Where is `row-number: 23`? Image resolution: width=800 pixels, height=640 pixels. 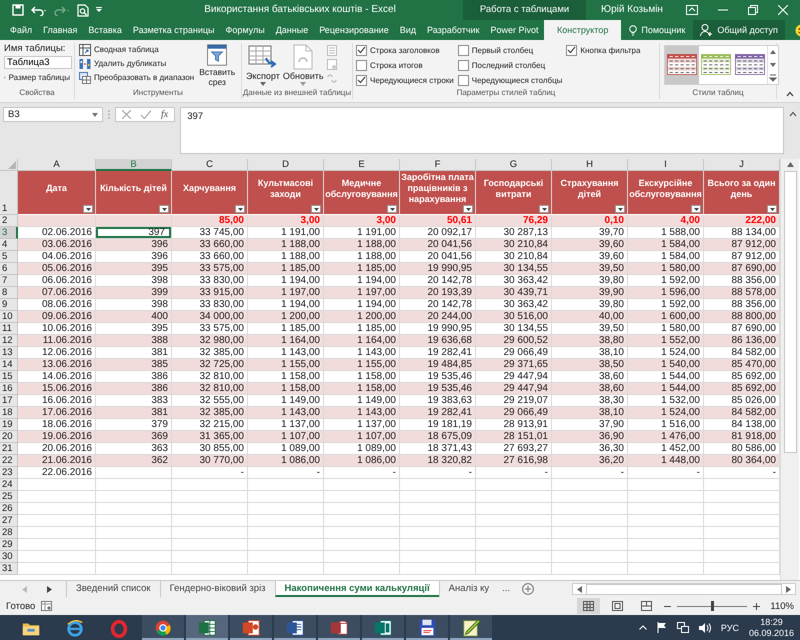
row-number: 23 is located at coordinates (9, 473).